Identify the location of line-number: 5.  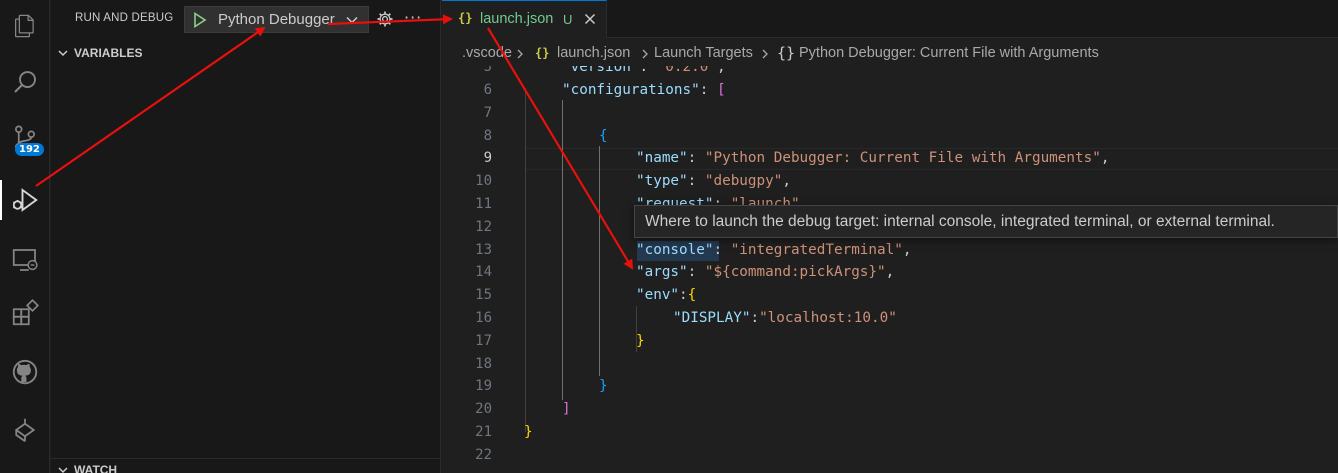
(487, 70).